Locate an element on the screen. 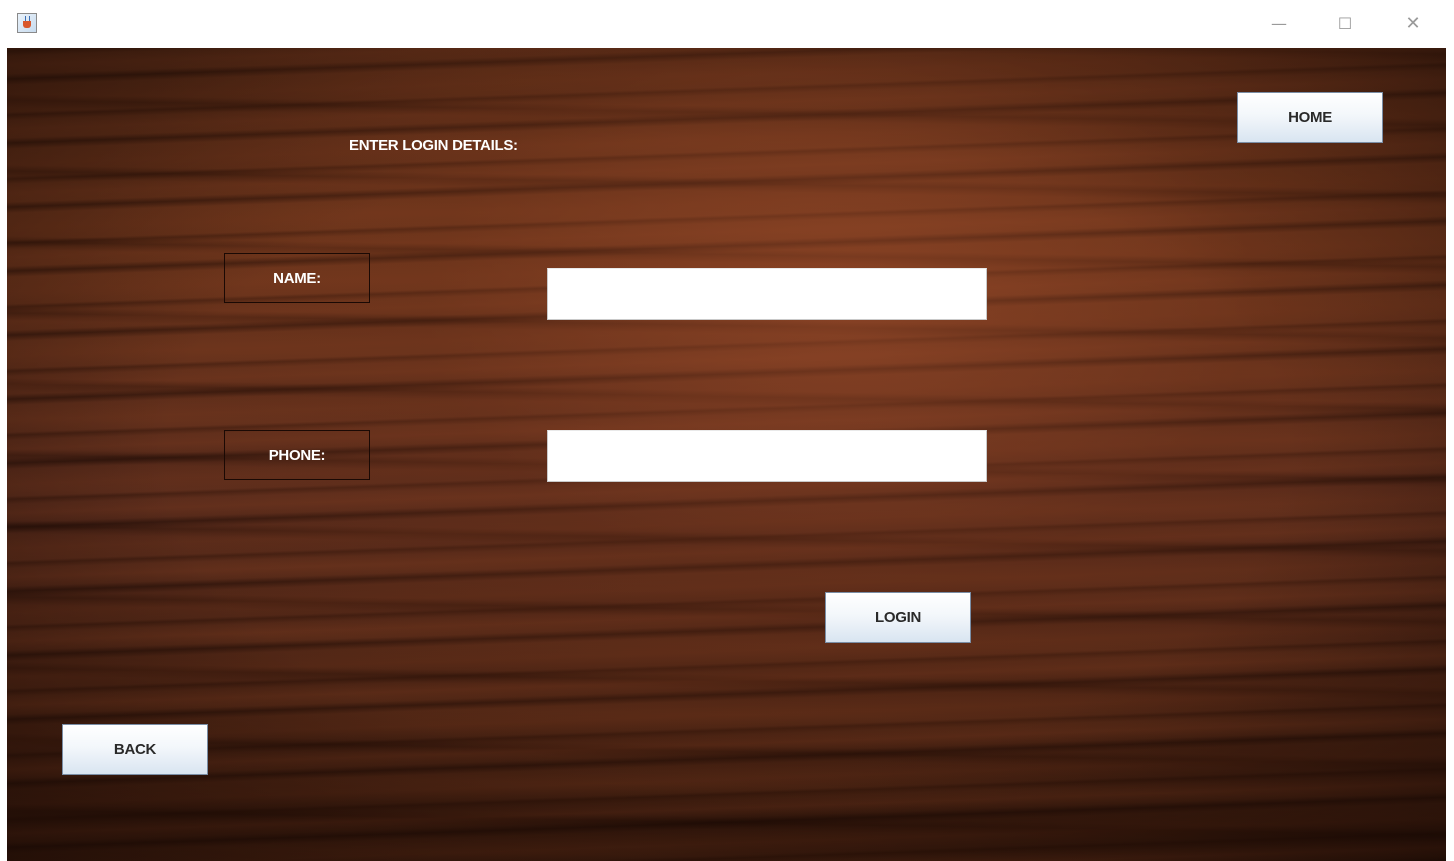 The width and height of the screenshot is (1454, 861). name-label: NAME: is located at coordinates (297, 278).